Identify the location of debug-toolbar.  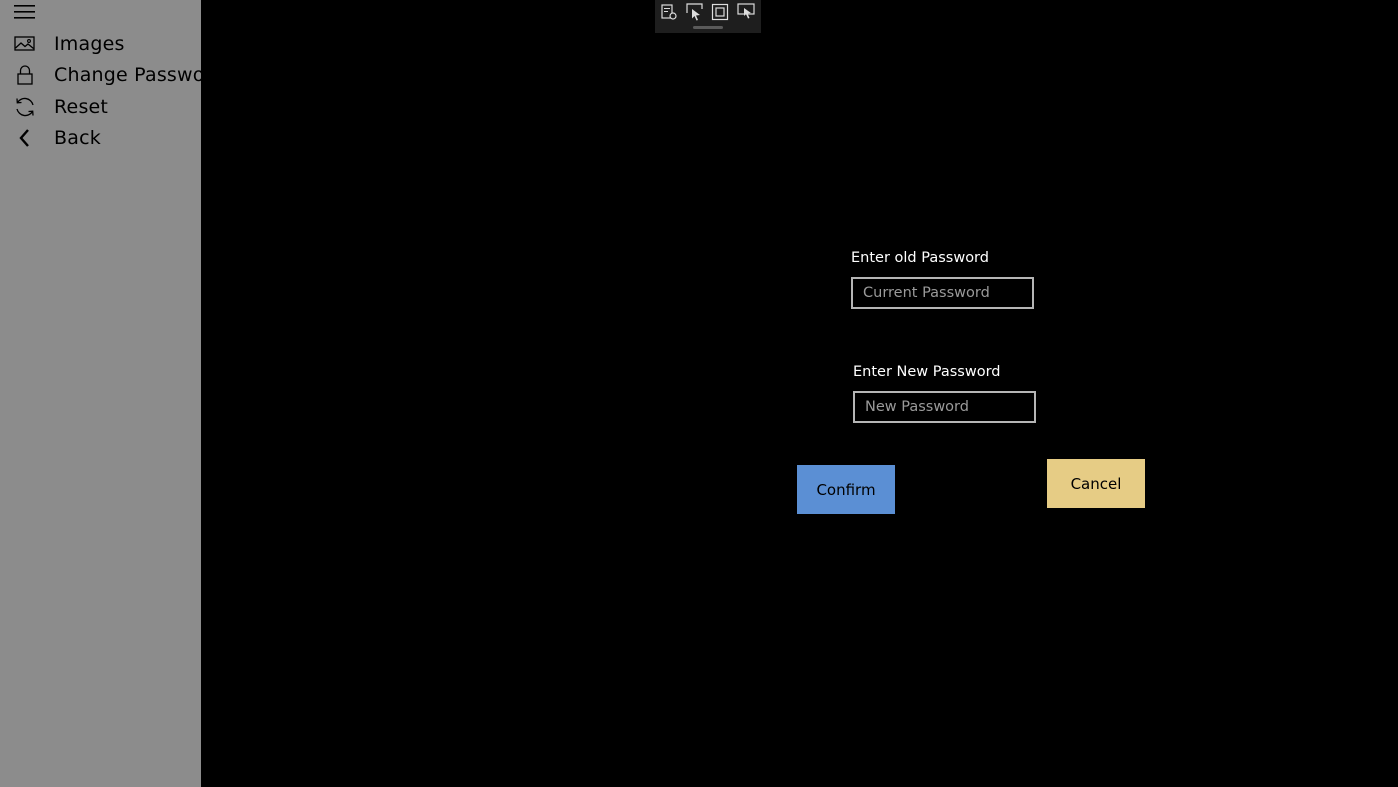
(708, 16).